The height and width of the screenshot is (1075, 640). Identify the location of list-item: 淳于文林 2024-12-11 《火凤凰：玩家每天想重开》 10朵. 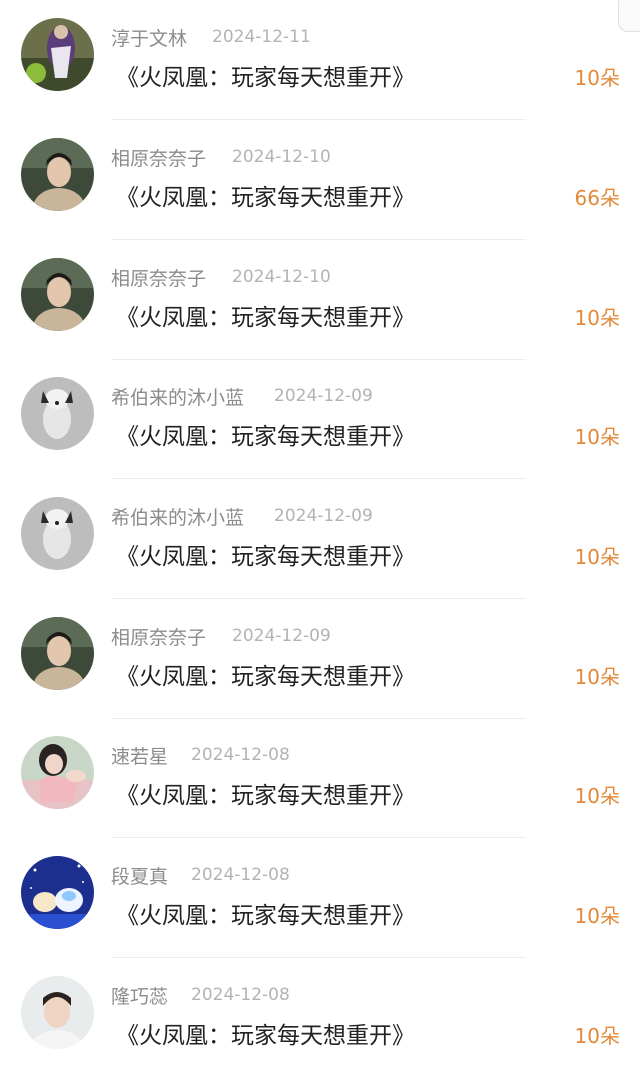
(320, 60).